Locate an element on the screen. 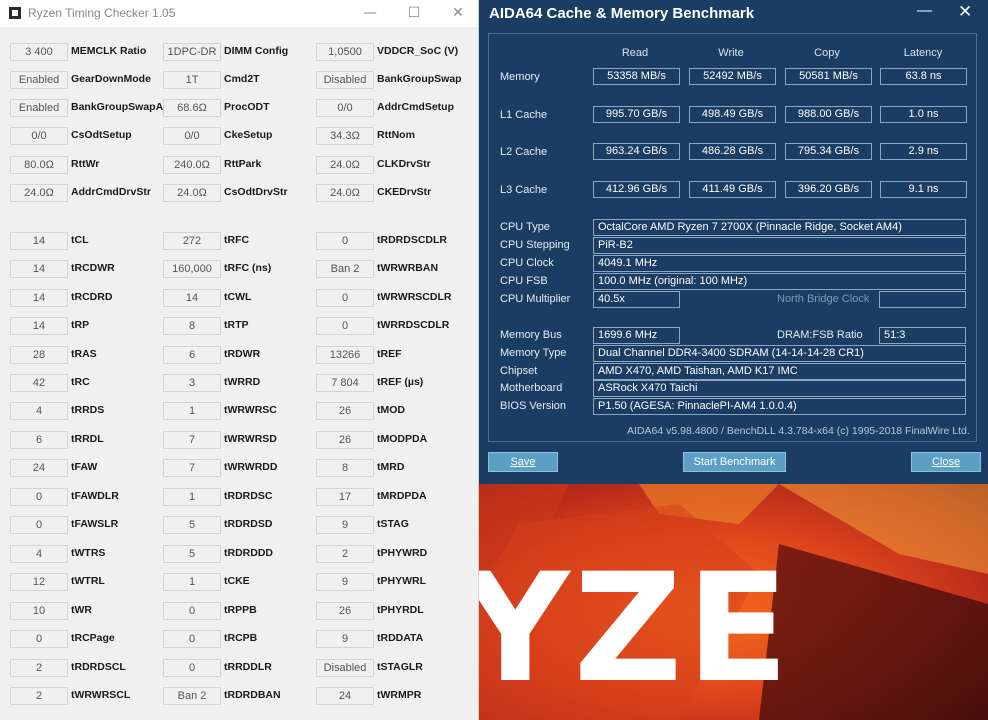  timing-value-field: 272 is located at coordinates (192, 241).